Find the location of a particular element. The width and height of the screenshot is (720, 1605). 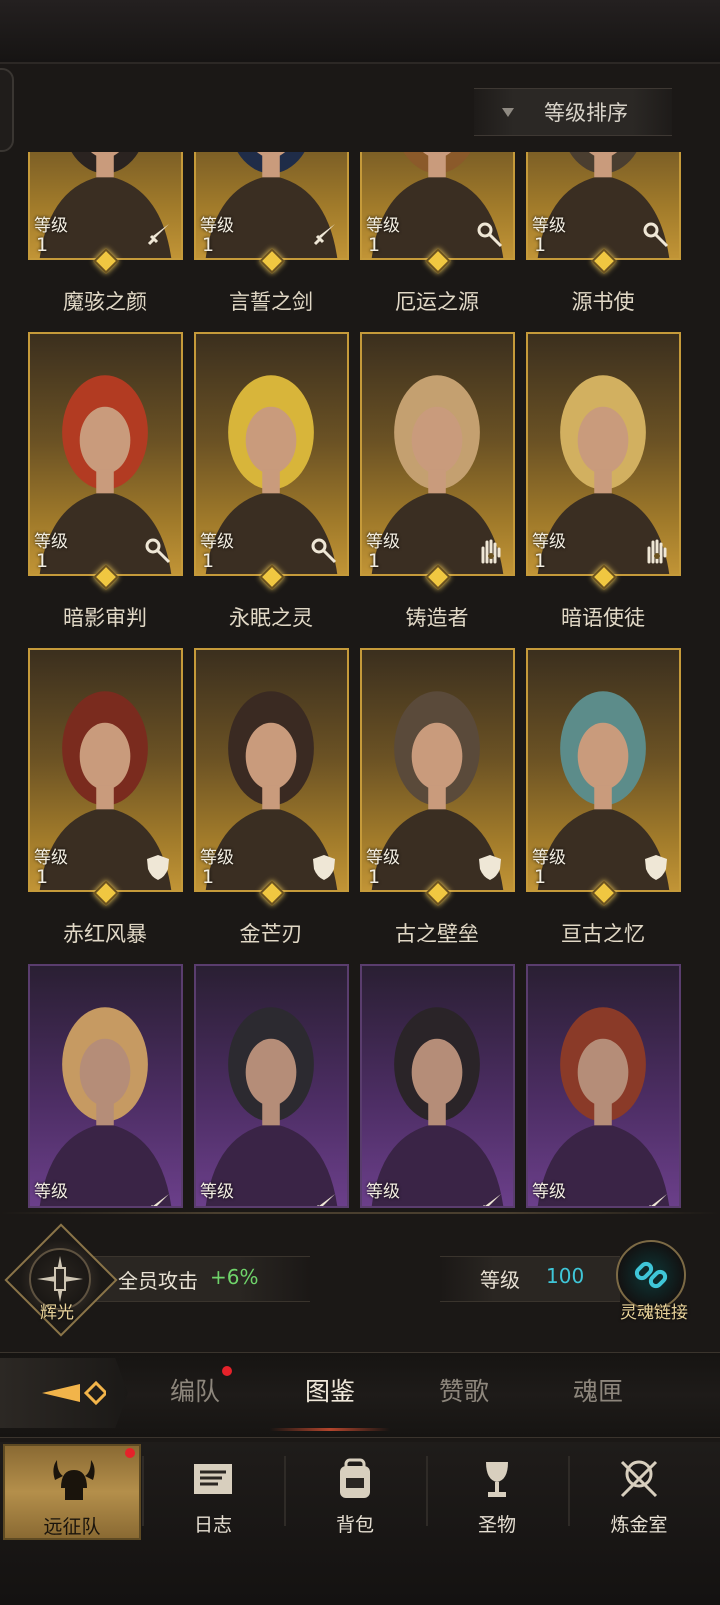

nav-label: 远征队 is located at coordinates (72, 1527).